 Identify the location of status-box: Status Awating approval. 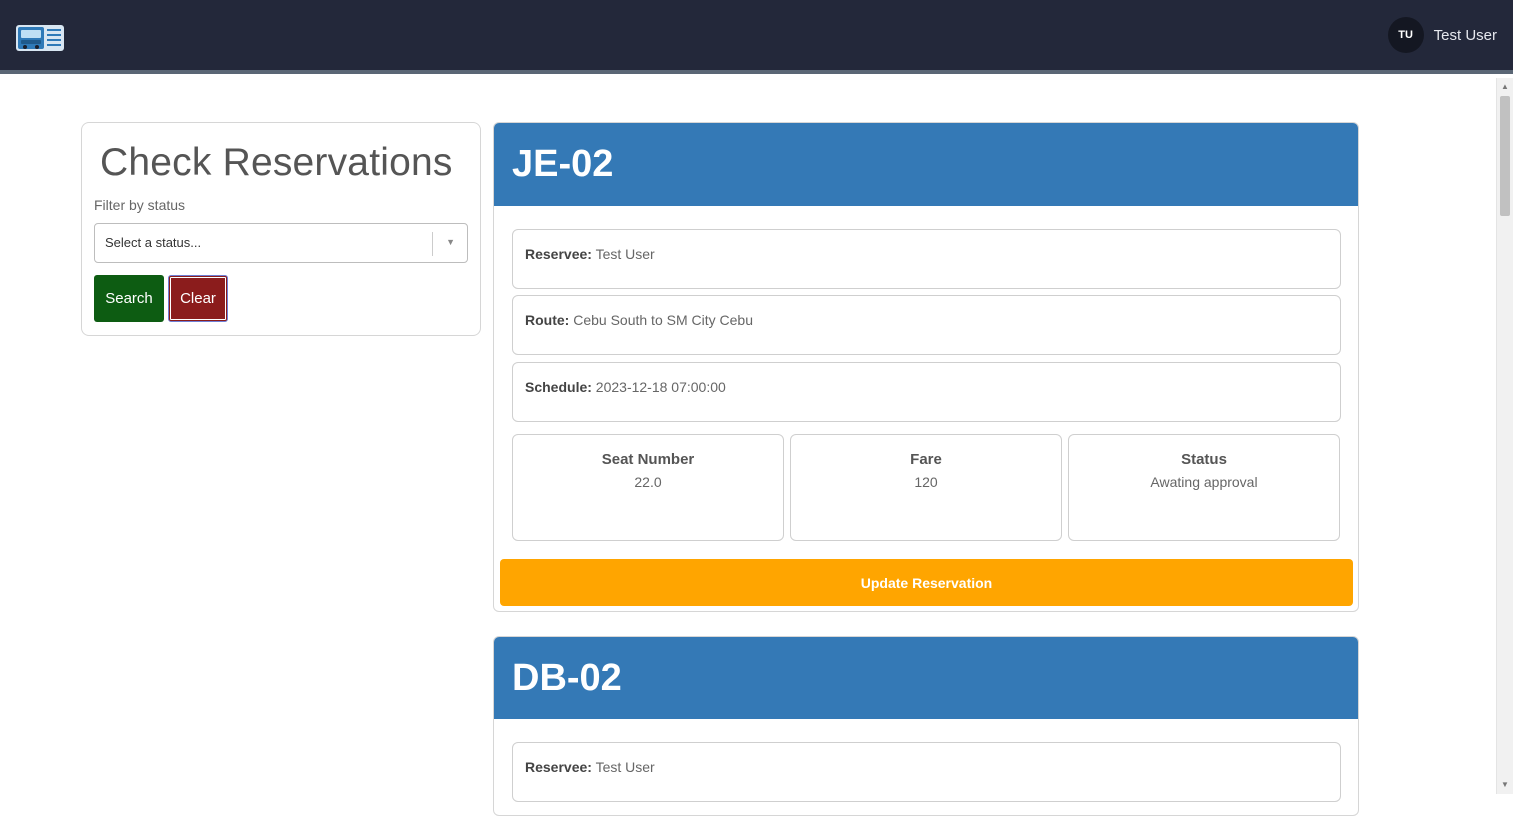
(1204, 487).